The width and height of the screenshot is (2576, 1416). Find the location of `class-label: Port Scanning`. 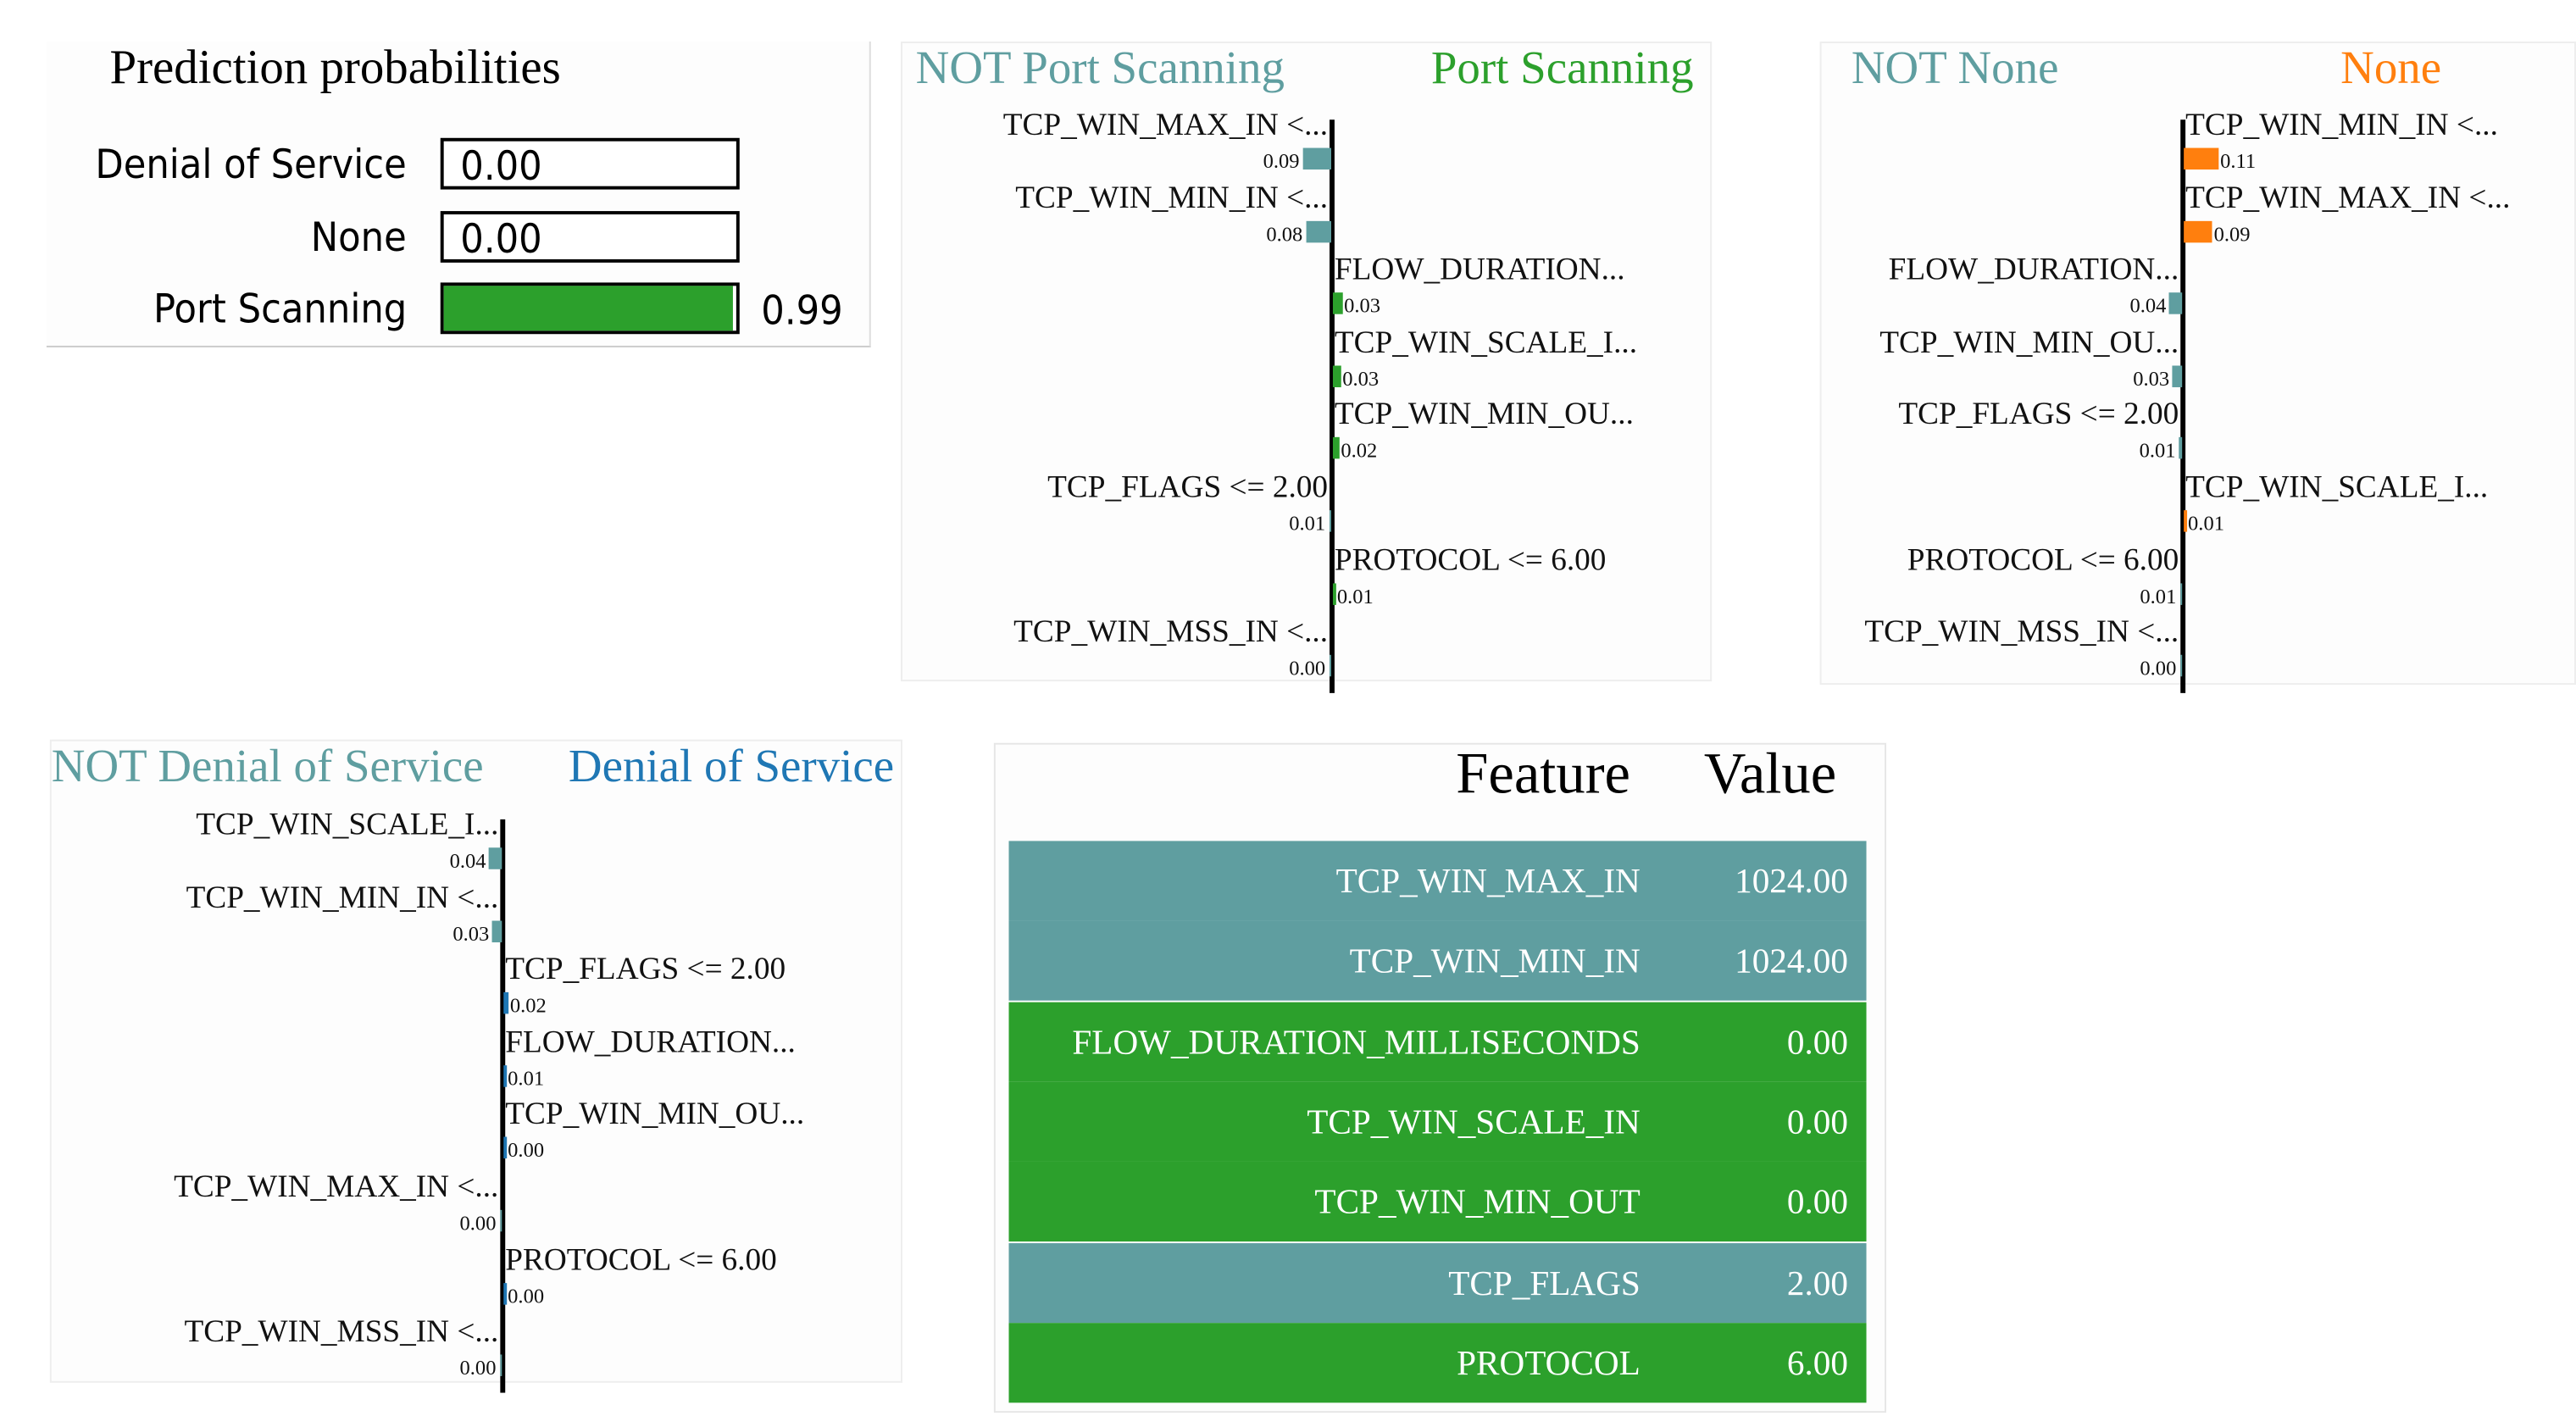

class-label: Port Scanning is located at coordinates (280, 310).